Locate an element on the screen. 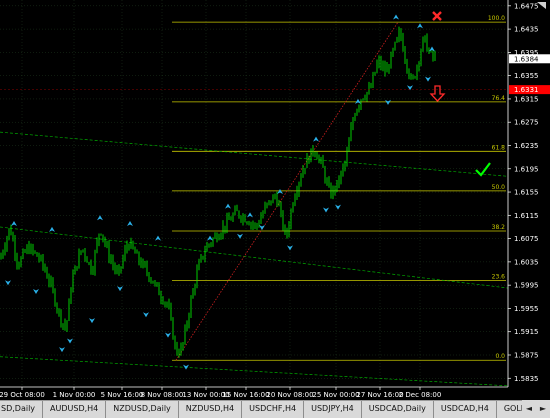 The width and height of the screenshot is (550, 418). x-tick-label: 29 Oct 08:00 is located at coordinates (22, 395).